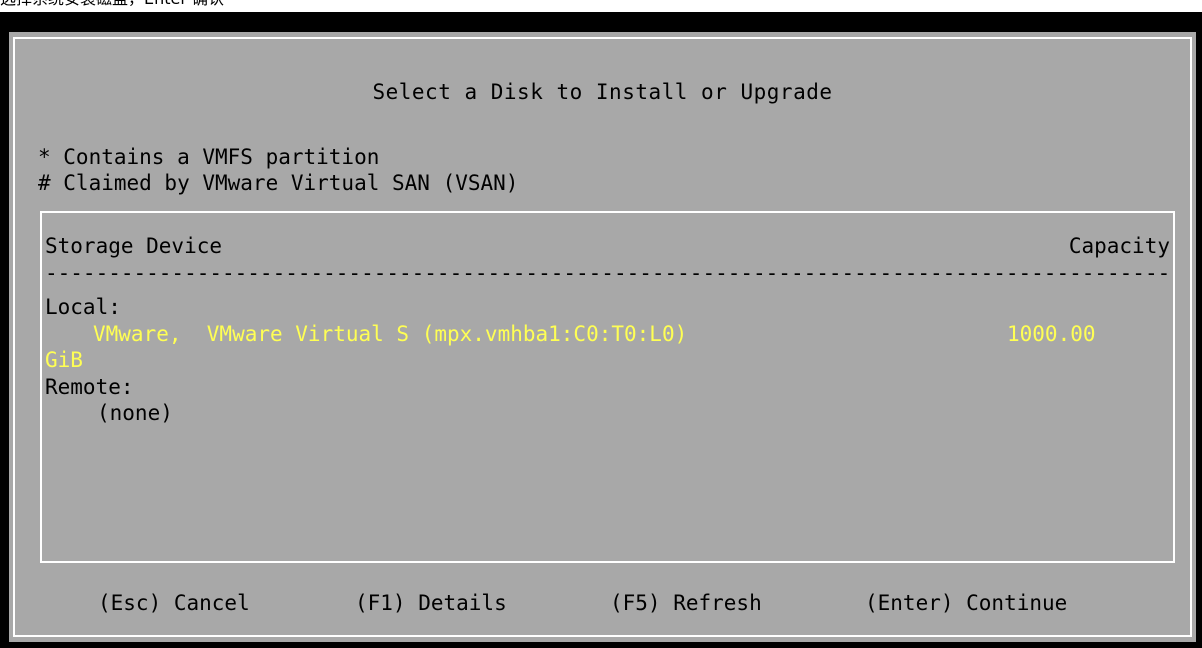 Image resolution: width=1202 pixels, height=648 pixels. What do you see at coordinates (89, 387) in the screenshot?
I see `group-label-remote: Remote:` at bounding box center [89, 387].